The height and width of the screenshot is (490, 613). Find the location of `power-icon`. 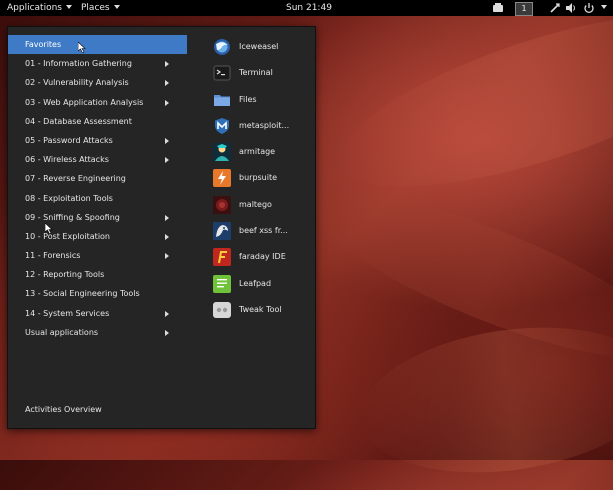

power-icon is located at coordinates (589, 8).